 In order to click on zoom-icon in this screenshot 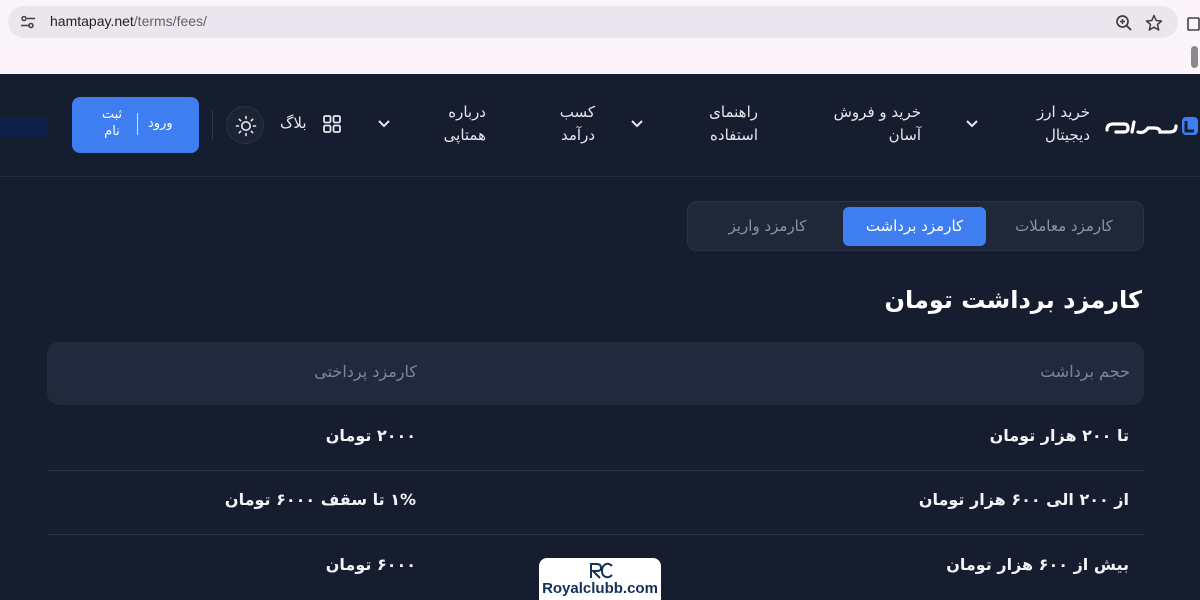, I will do `click(1124, 23)`.